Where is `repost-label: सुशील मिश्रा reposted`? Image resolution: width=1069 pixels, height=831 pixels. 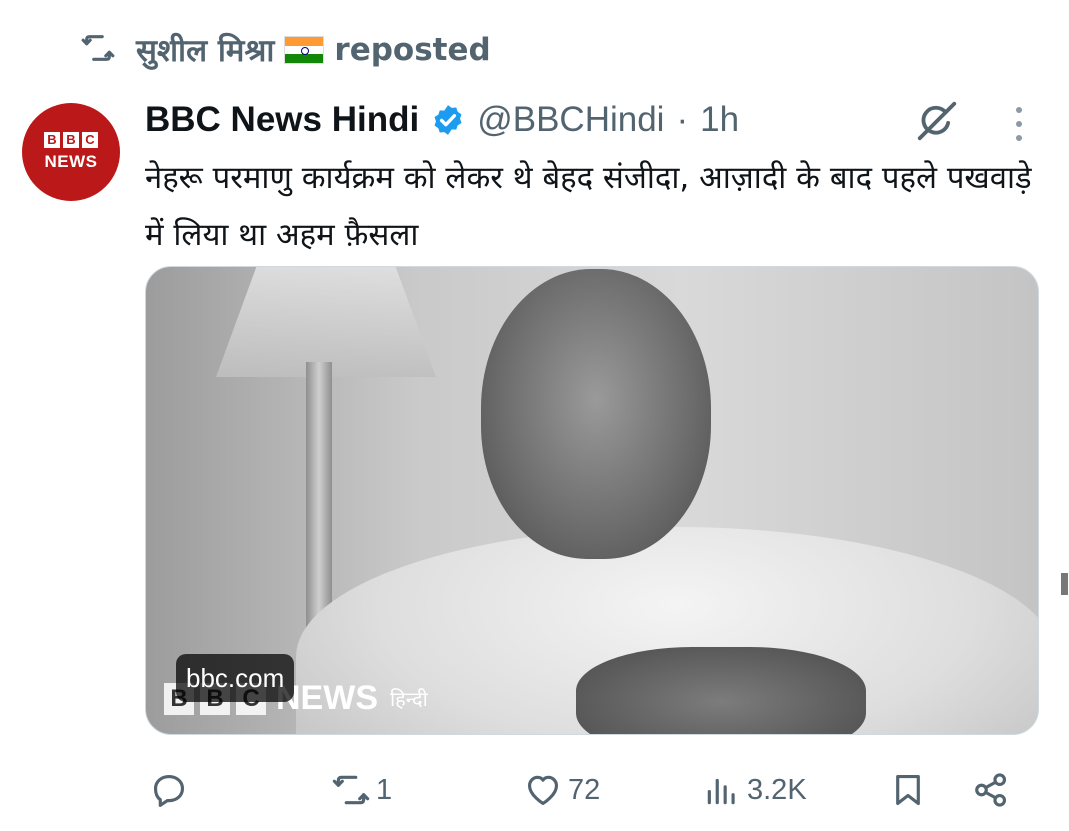
repost-label: सुशील मिश्रा reposted is located at coordinates (313, 50).